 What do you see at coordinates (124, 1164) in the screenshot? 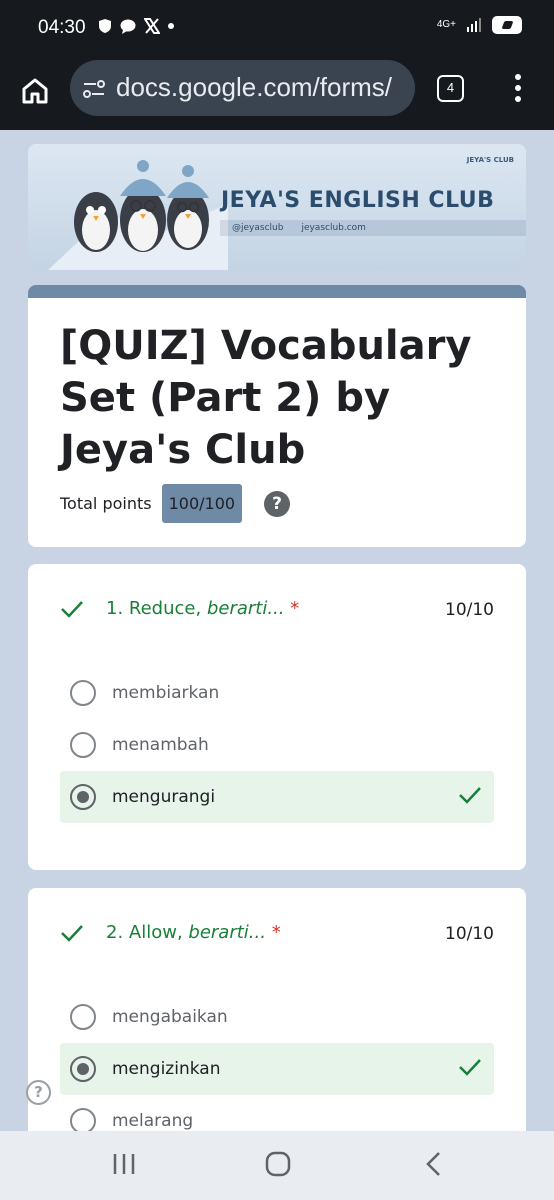
I see `recent-apps-icon` at bounding box center [124, 1164].